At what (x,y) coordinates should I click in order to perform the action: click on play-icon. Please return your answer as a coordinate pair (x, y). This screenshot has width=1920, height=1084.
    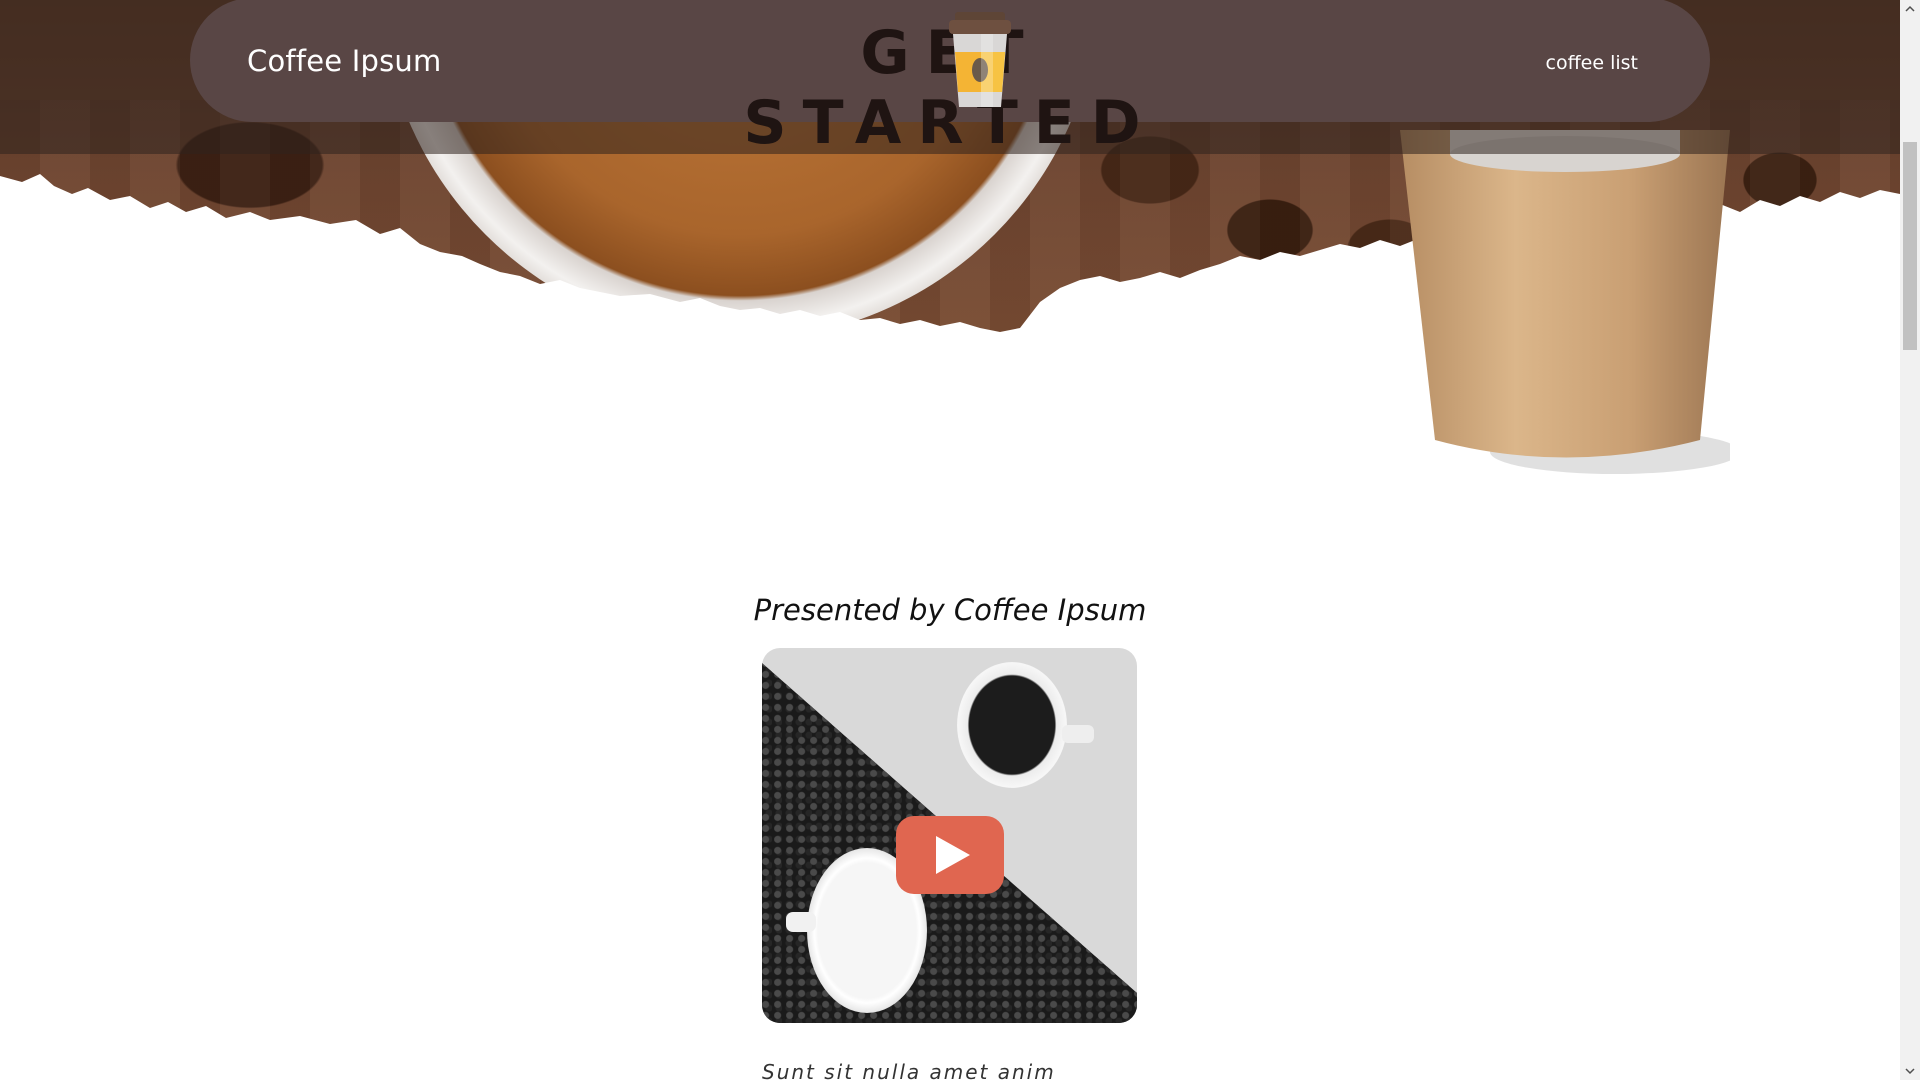
    Looking at the image, I should click on (953, 855).